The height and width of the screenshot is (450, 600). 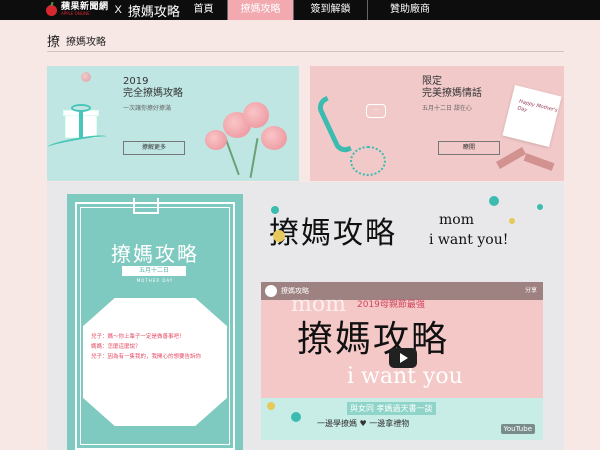 What do you see at coordinates (456, 220) in the screenshot?
I see `headline-mom: mom` at bounding box center [456, 220].